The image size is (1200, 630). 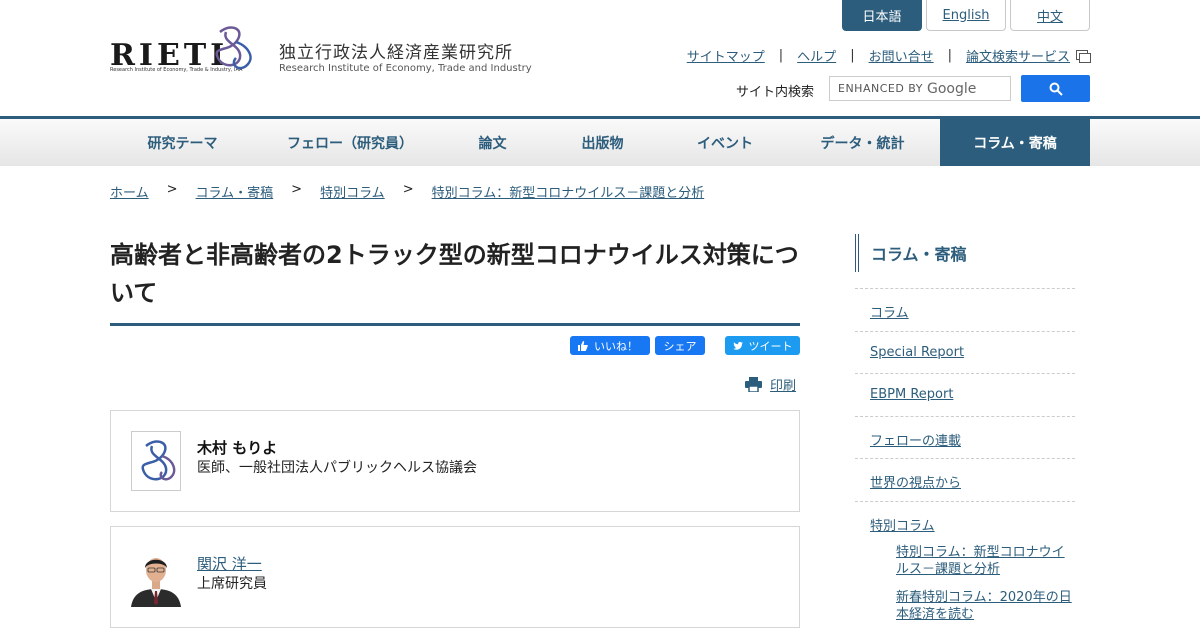 I want to click on author-card: 関沢 洋一 上席研究員, so click(x=455, y=577).